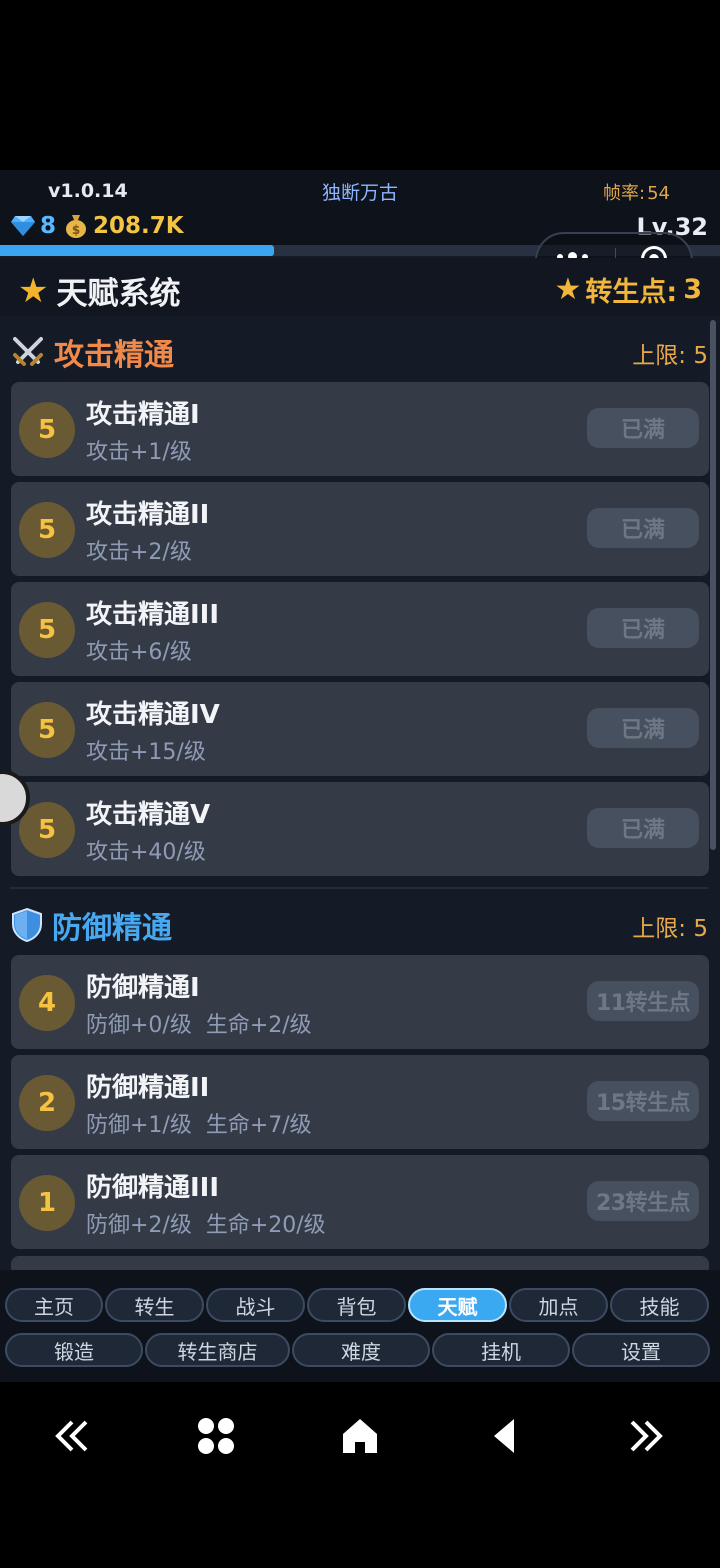 The height and width of the screenshot is (1568, 720). Describe the element at coordinates (148, 815) in the screenshot. I see `talent-name: 攻击精通V` at that location.